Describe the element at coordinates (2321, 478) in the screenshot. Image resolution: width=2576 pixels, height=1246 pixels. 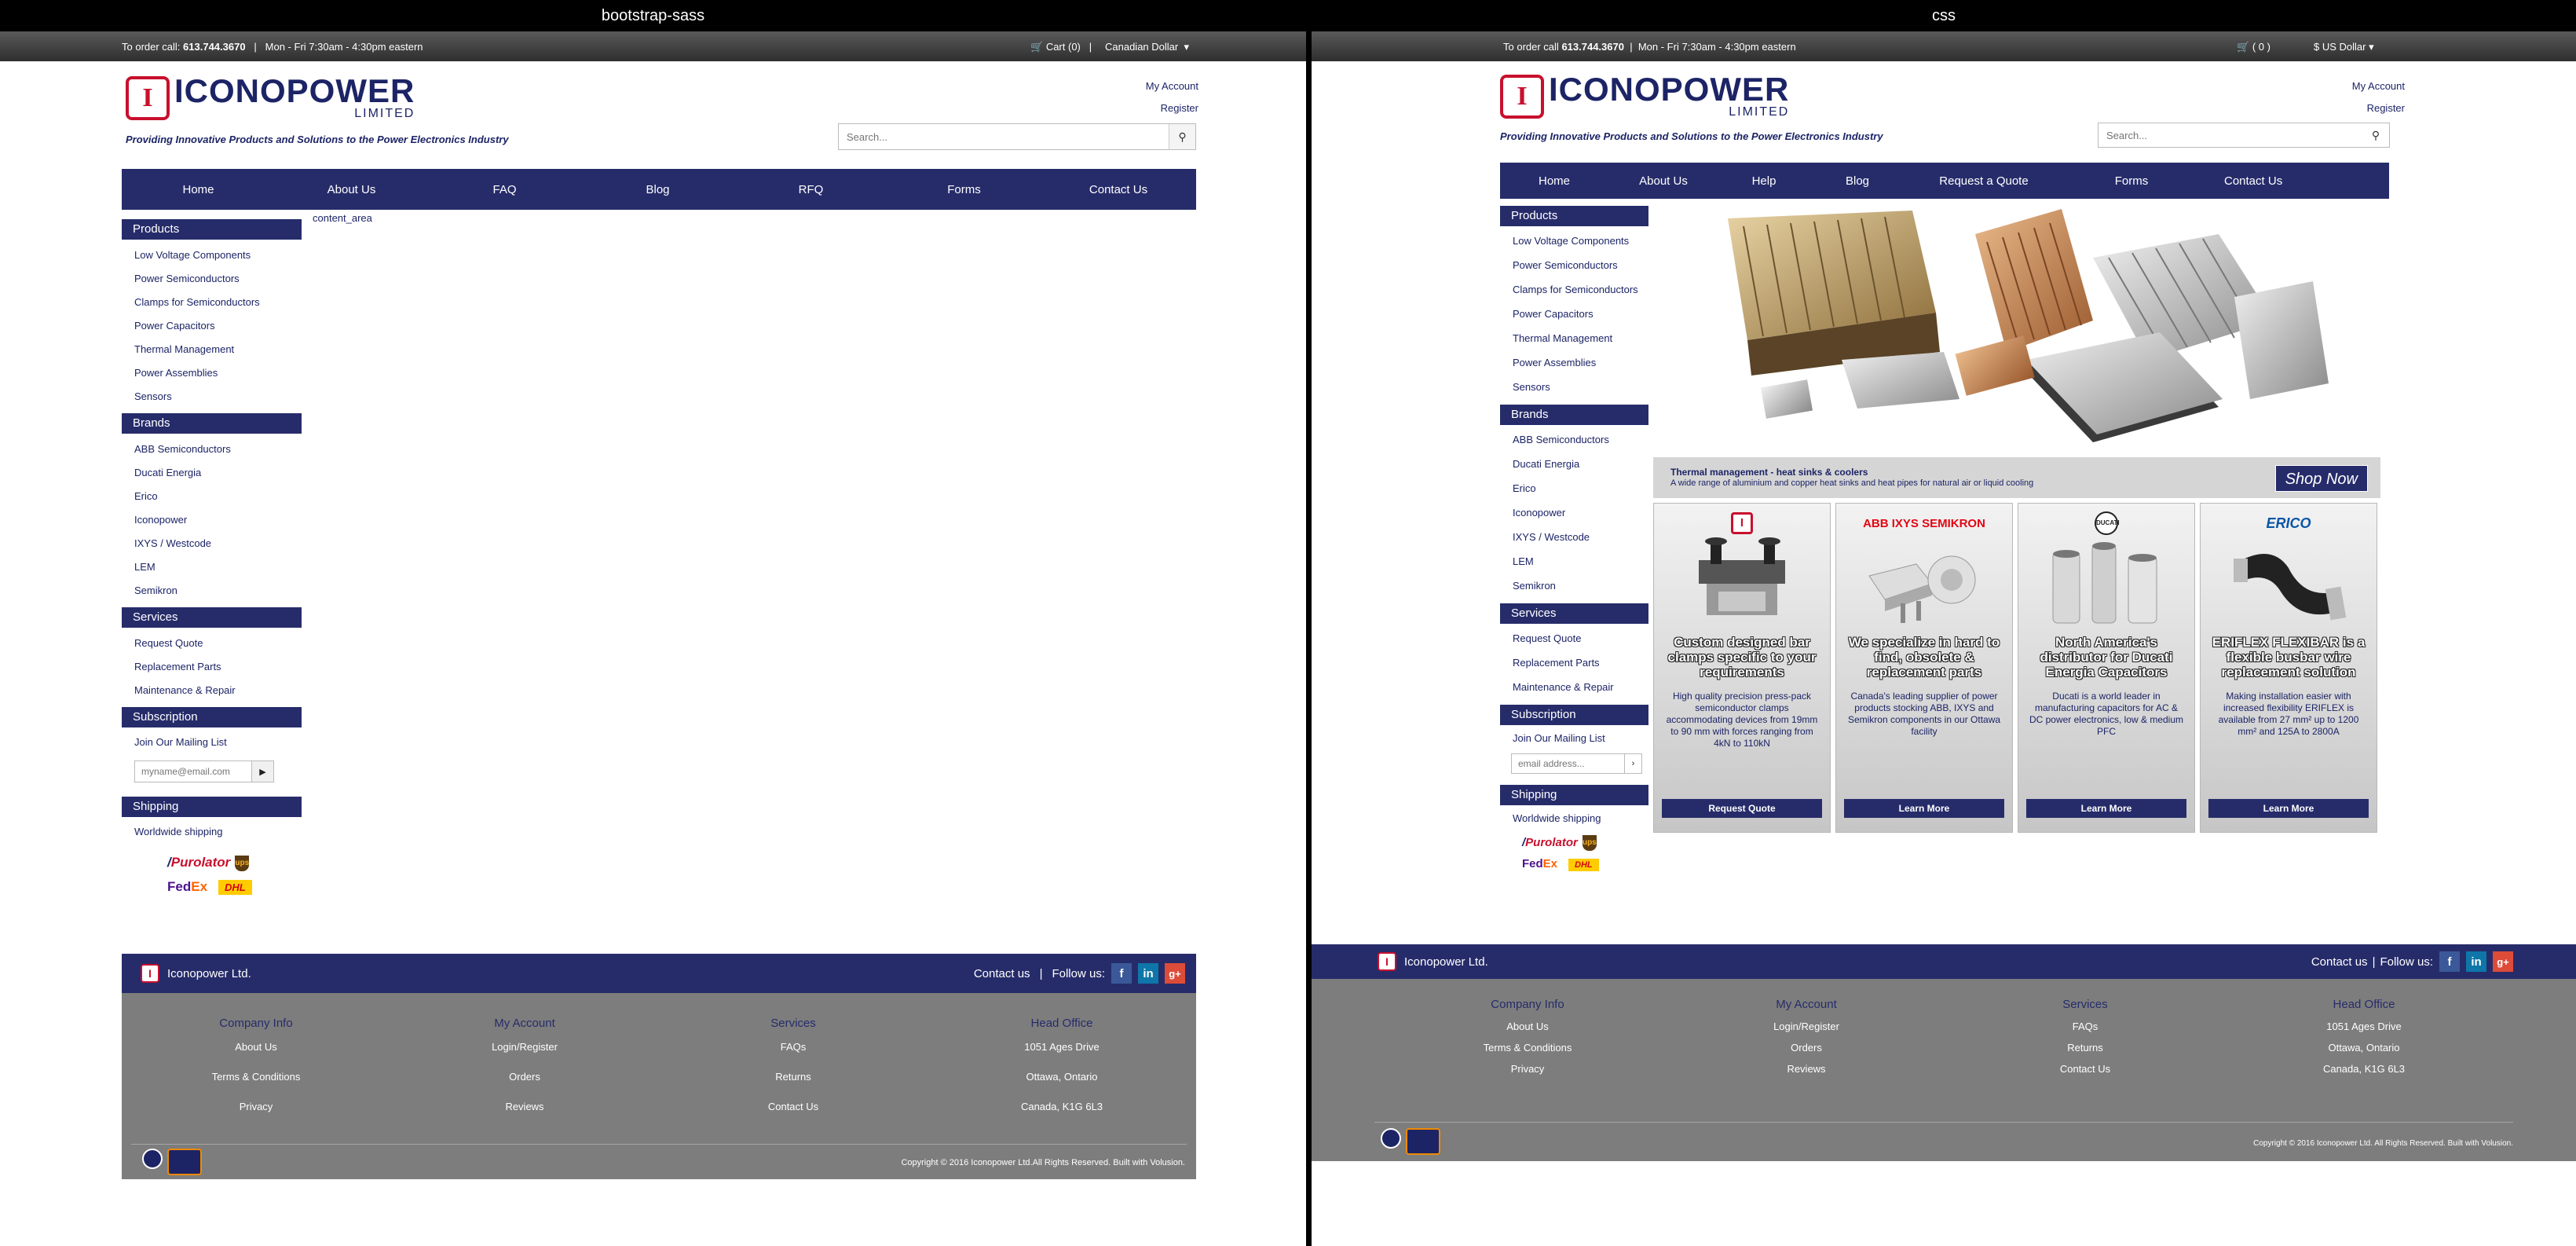
I see `shop-now-button: Shop Now` at that location.